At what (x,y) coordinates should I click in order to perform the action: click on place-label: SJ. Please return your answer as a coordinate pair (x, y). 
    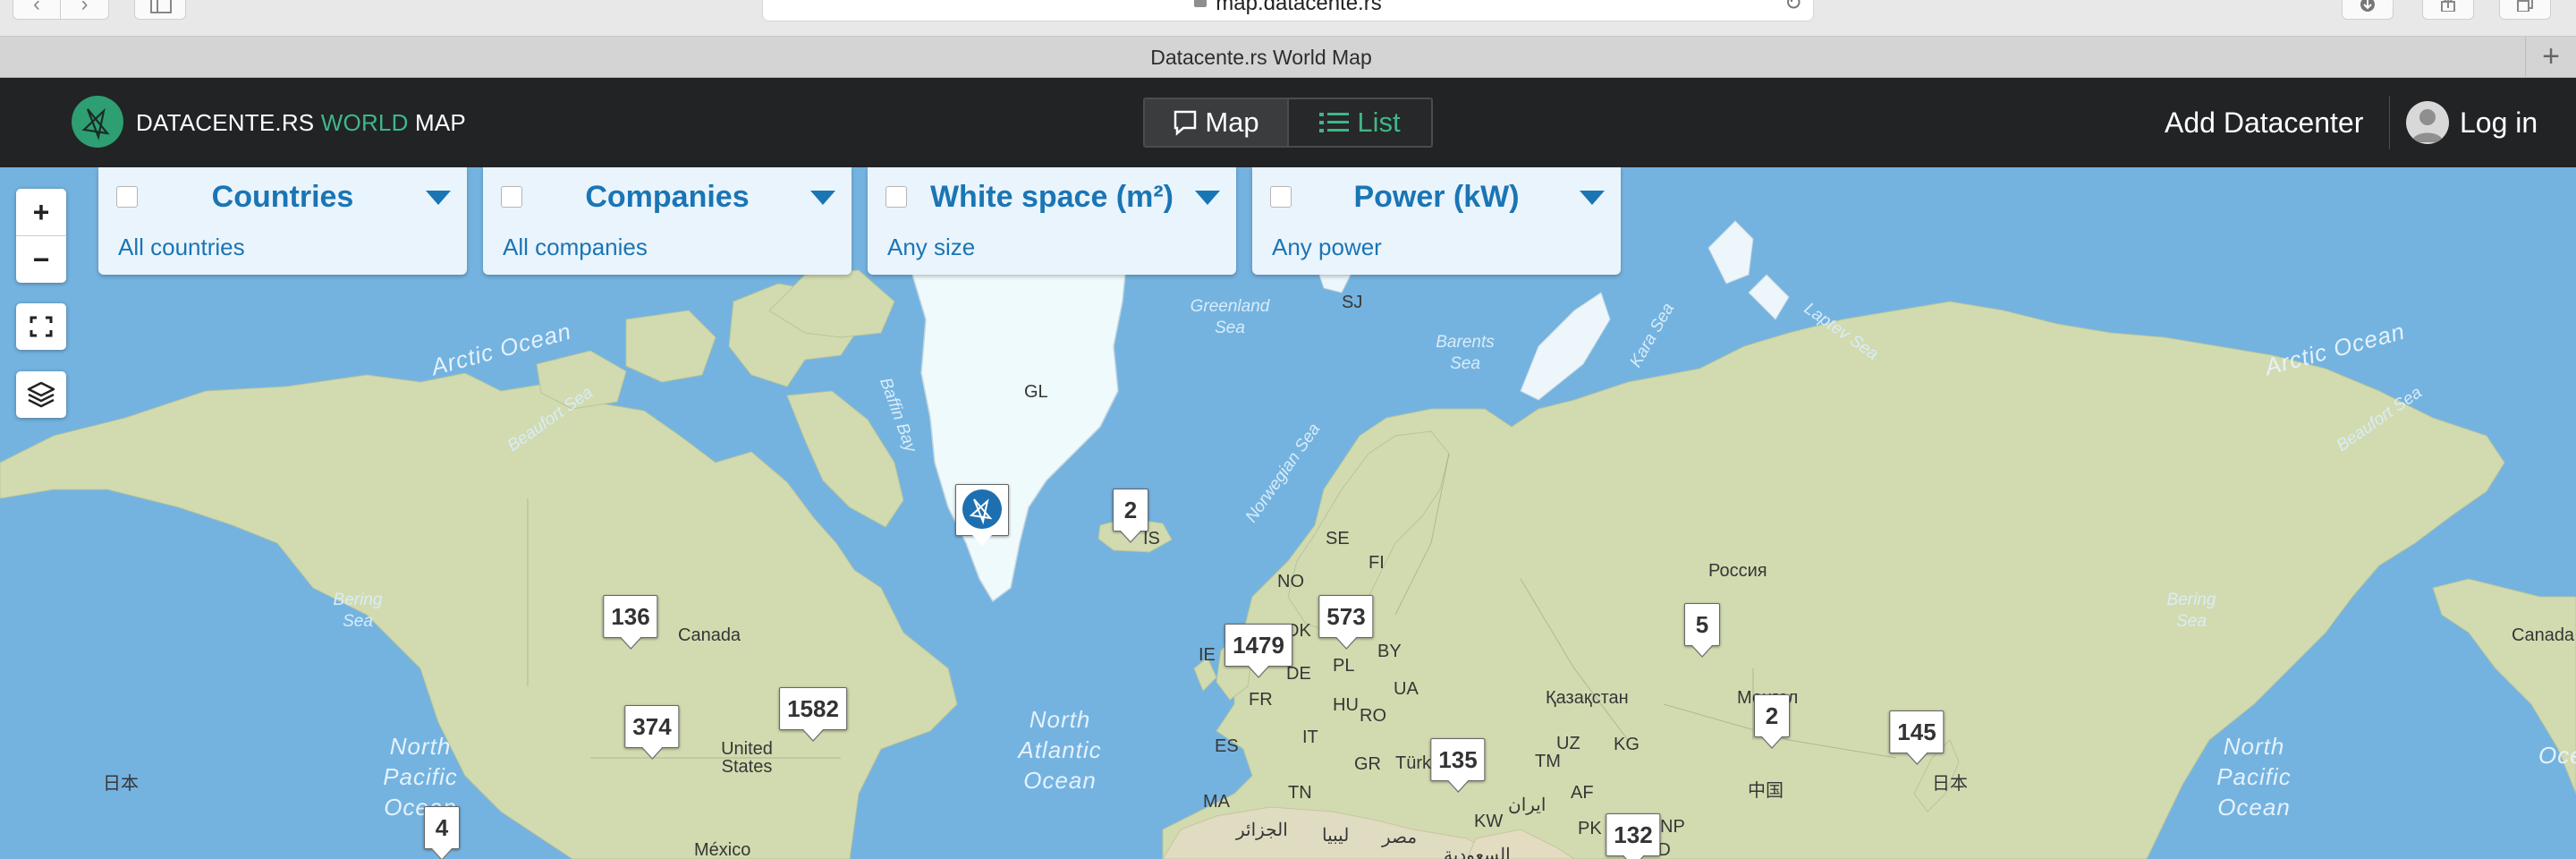
    Looking at the image, I should click on (1352, 302).